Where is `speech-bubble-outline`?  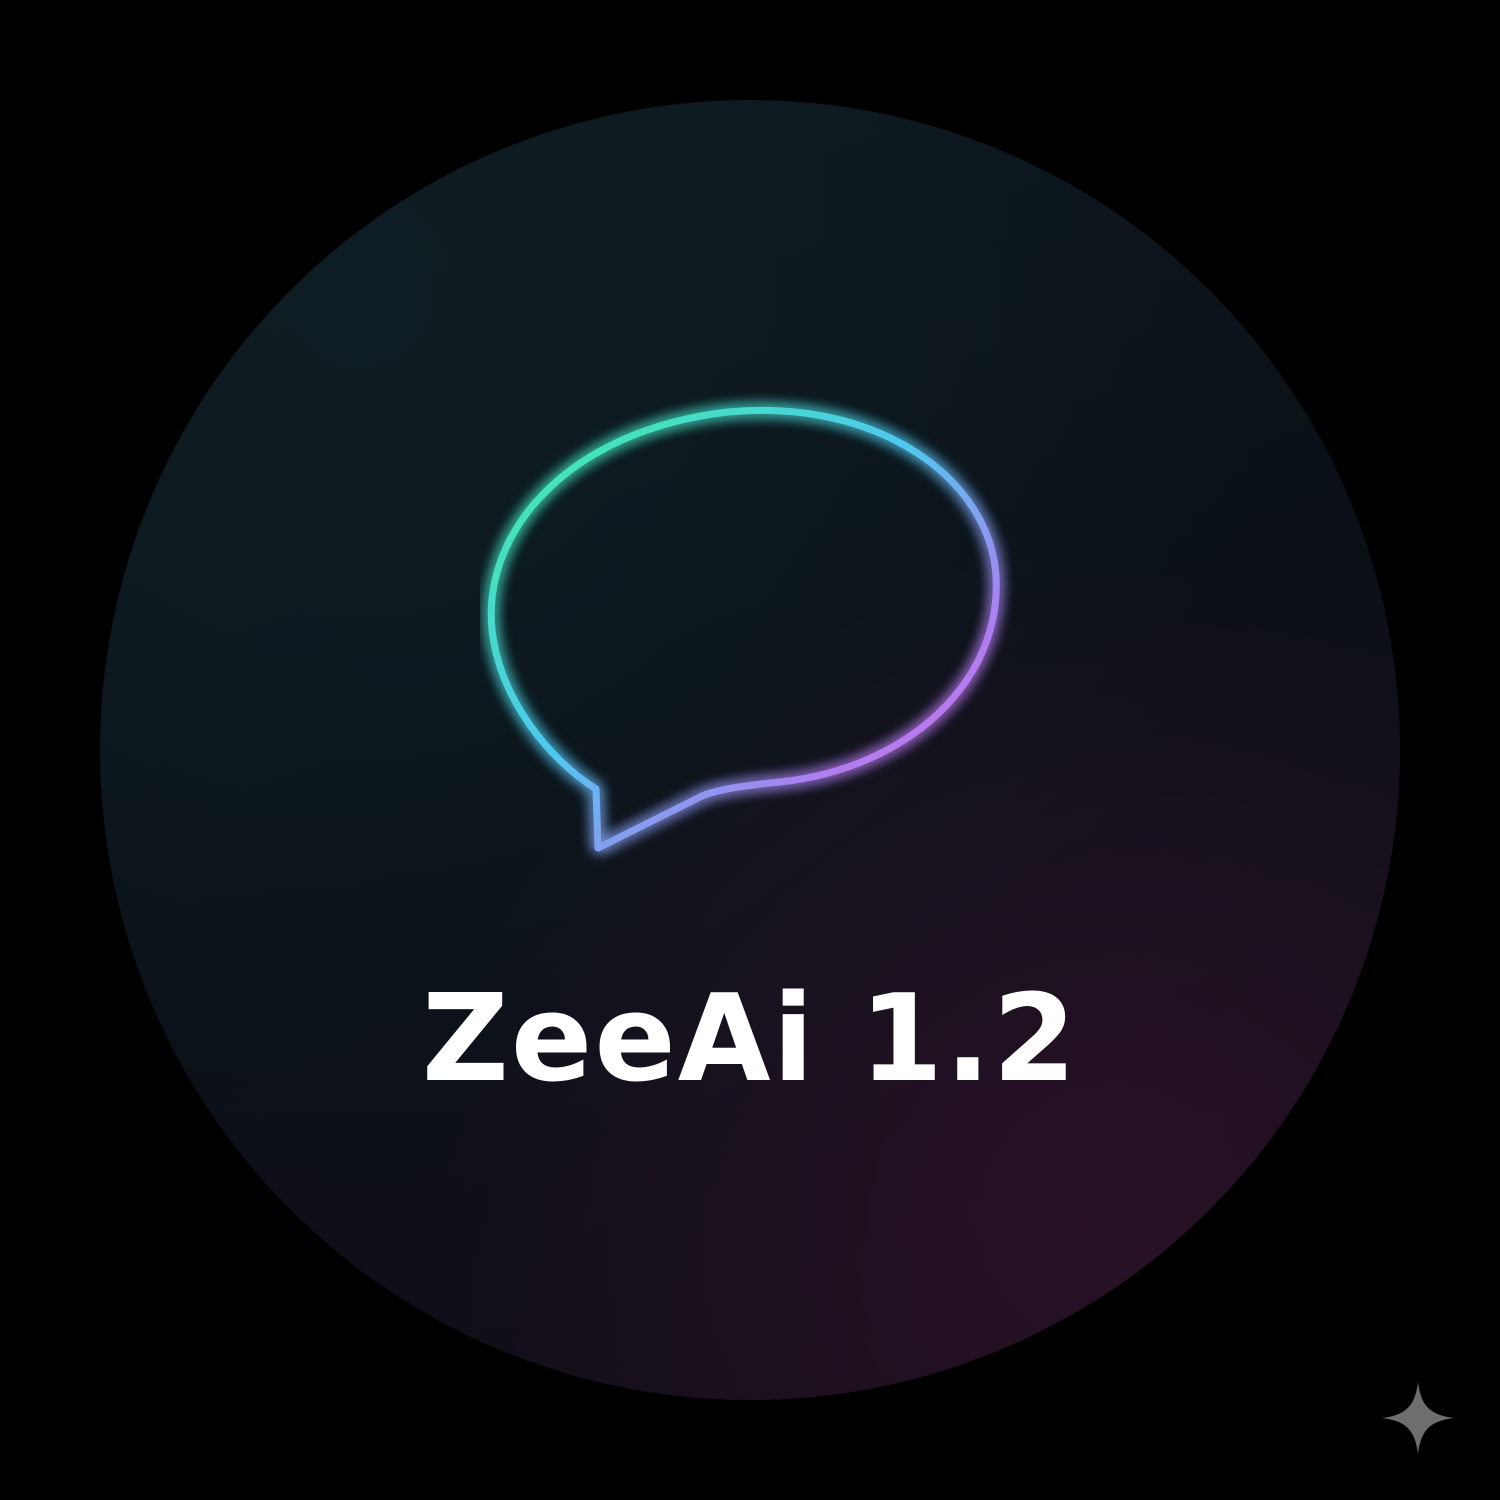
speech-bubble-outline is located at coordinates (743, 629).